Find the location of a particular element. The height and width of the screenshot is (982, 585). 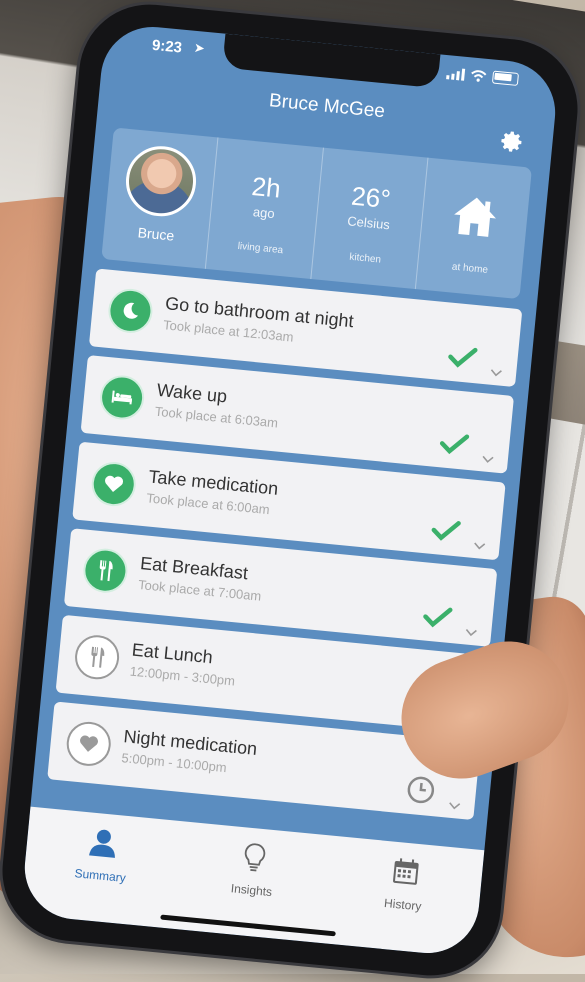

moon-icon is located at coordinates (130, 310).